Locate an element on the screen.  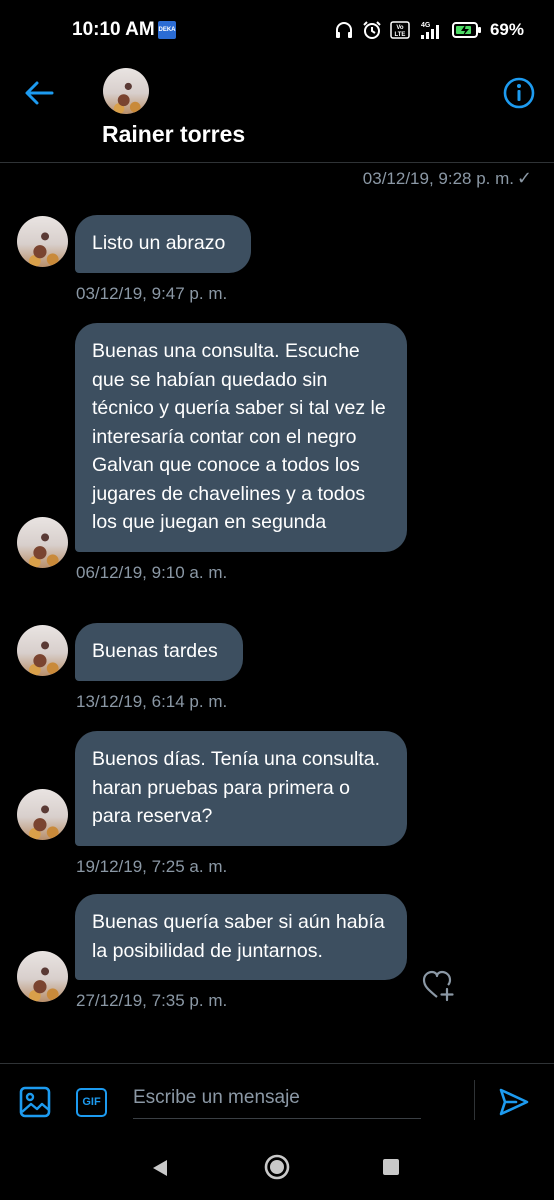
message-input is located at coordinates (277, 1098).